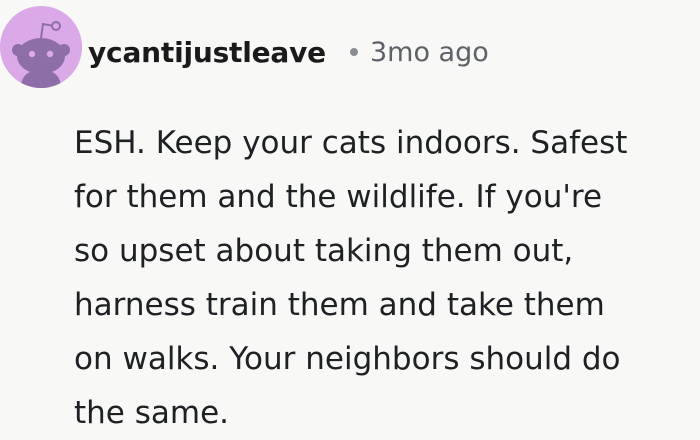 This screenshot has height=440, width=700. I want to click on comment-line: for them and the wildlife. If you're, so click(338, 197).